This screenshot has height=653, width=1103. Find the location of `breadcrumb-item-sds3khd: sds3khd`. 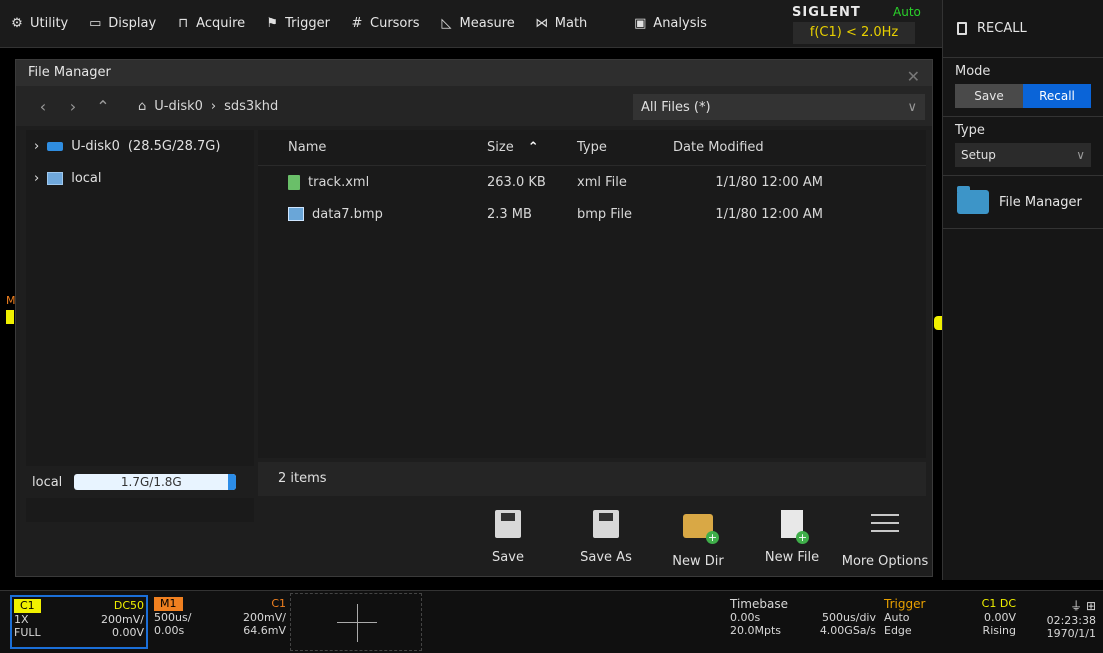

breadcrumb-item-sds3khd: sds3khd is located at coordinates (251, 106).